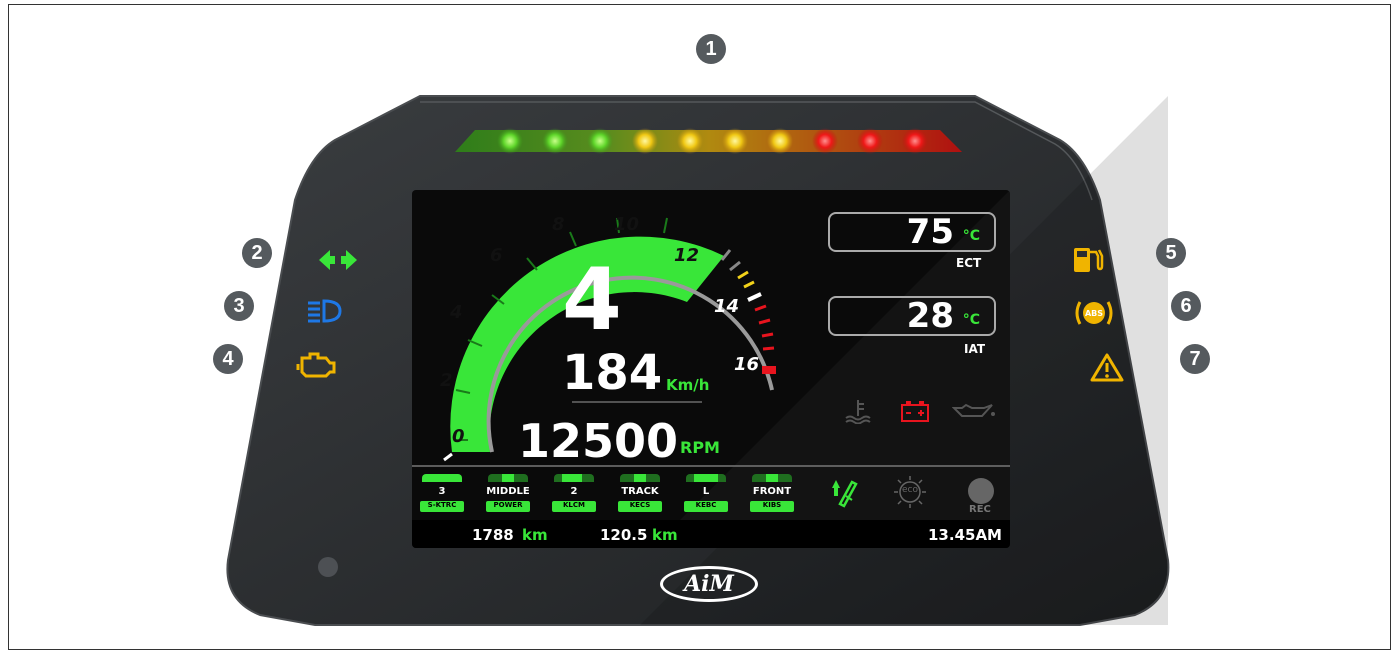 Image resolution: width=1395 pixels, height=654 pixels. Describe the element at coordinates (711, 49) in the screenshot. I see `callout-1: 1` at that location.